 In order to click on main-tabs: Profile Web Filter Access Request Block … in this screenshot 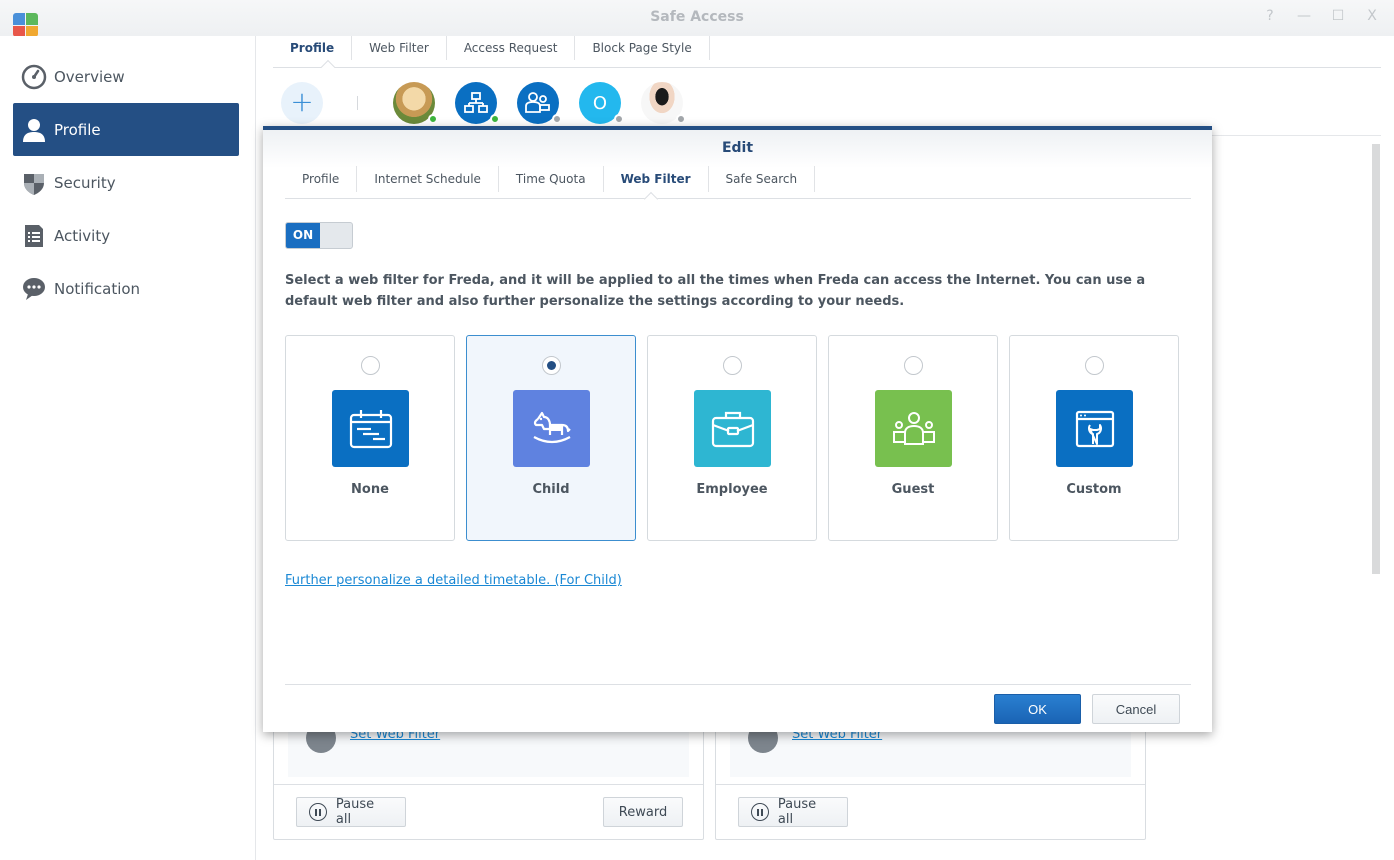, I will do `click(827, 55)`.